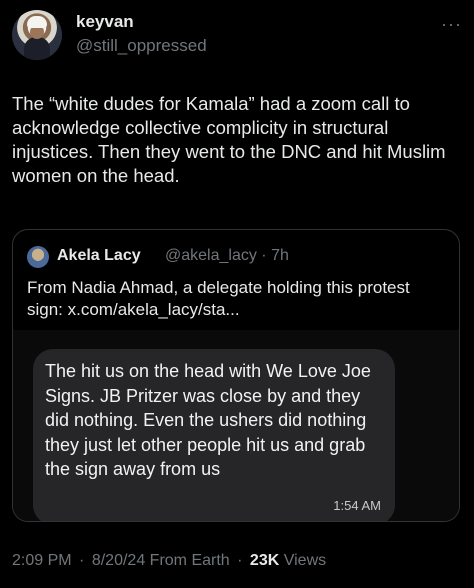  Describe the element at coordinates (305, 560) in the screenshot. I see `views-label: Views` at that location.